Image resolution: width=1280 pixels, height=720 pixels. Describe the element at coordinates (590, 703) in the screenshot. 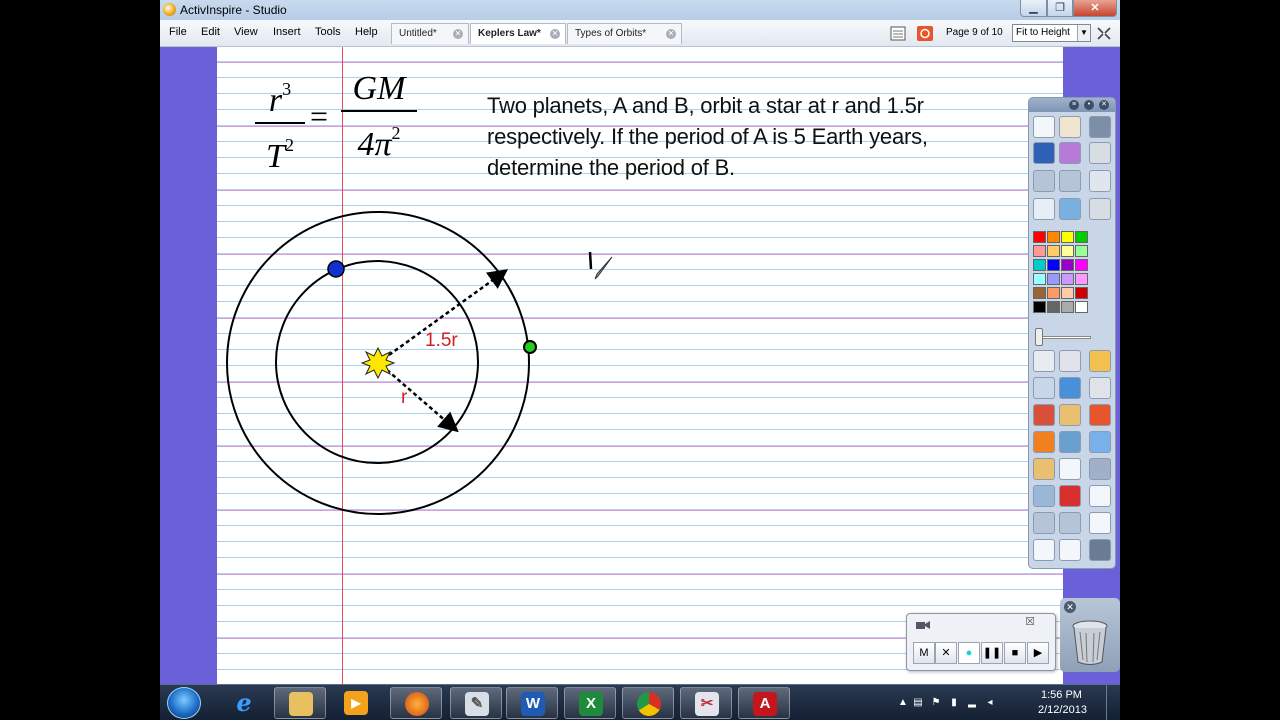

I see `taskbar-excel-button: X` at that location.